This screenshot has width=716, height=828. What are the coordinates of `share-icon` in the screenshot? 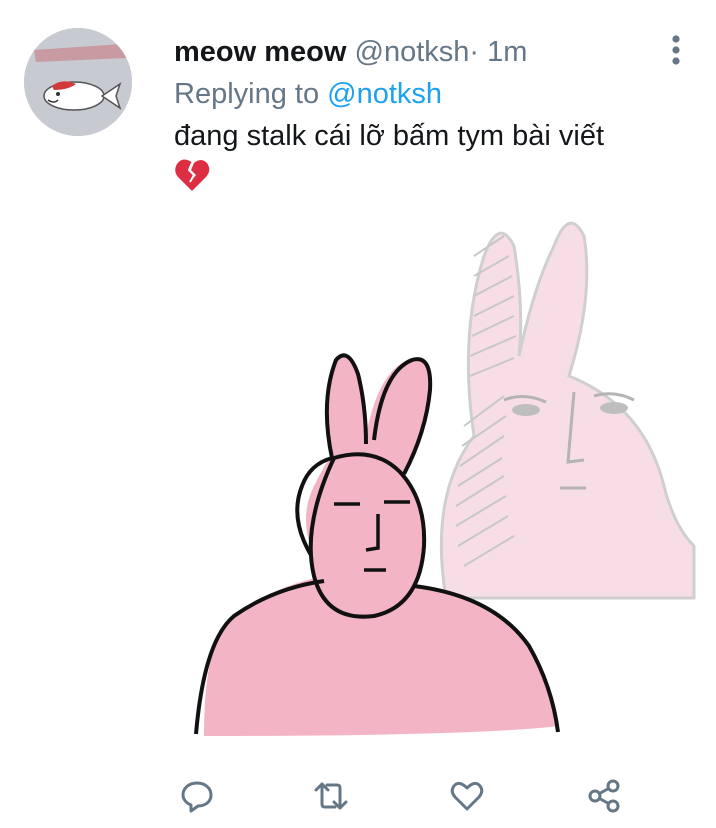 It's located at (604, 796).